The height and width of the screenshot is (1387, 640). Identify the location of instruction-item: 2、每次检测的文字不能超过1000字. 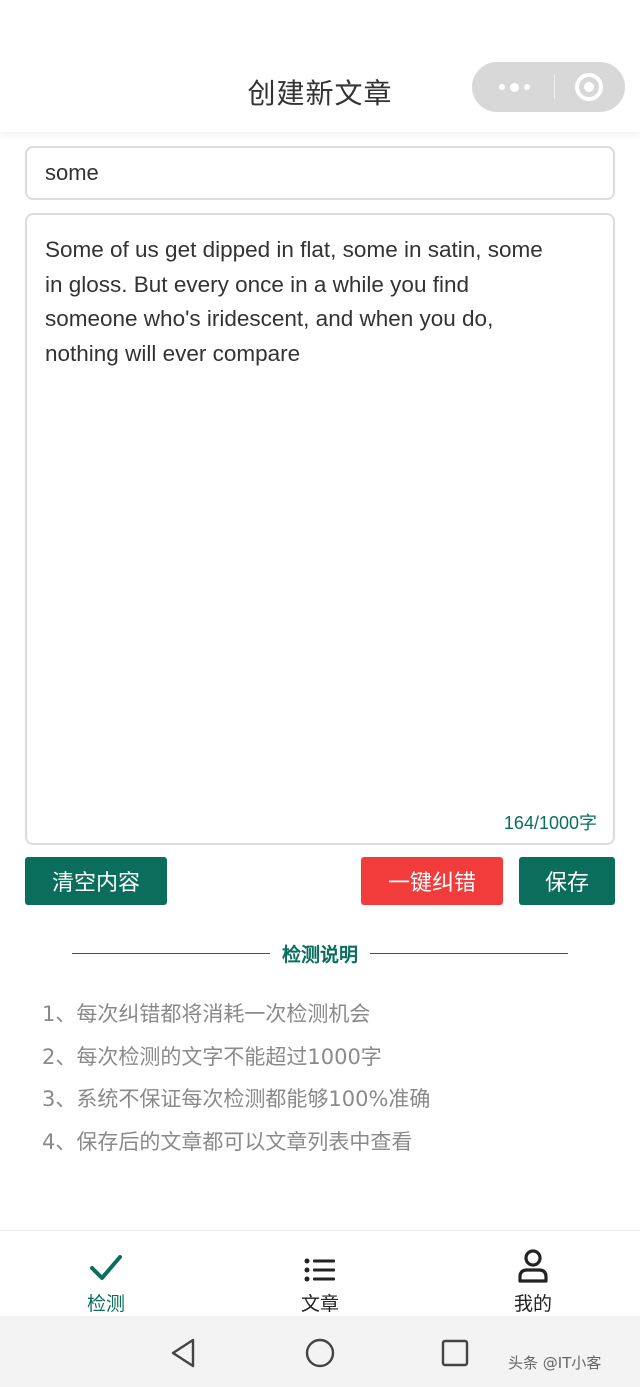
(212, 1056).